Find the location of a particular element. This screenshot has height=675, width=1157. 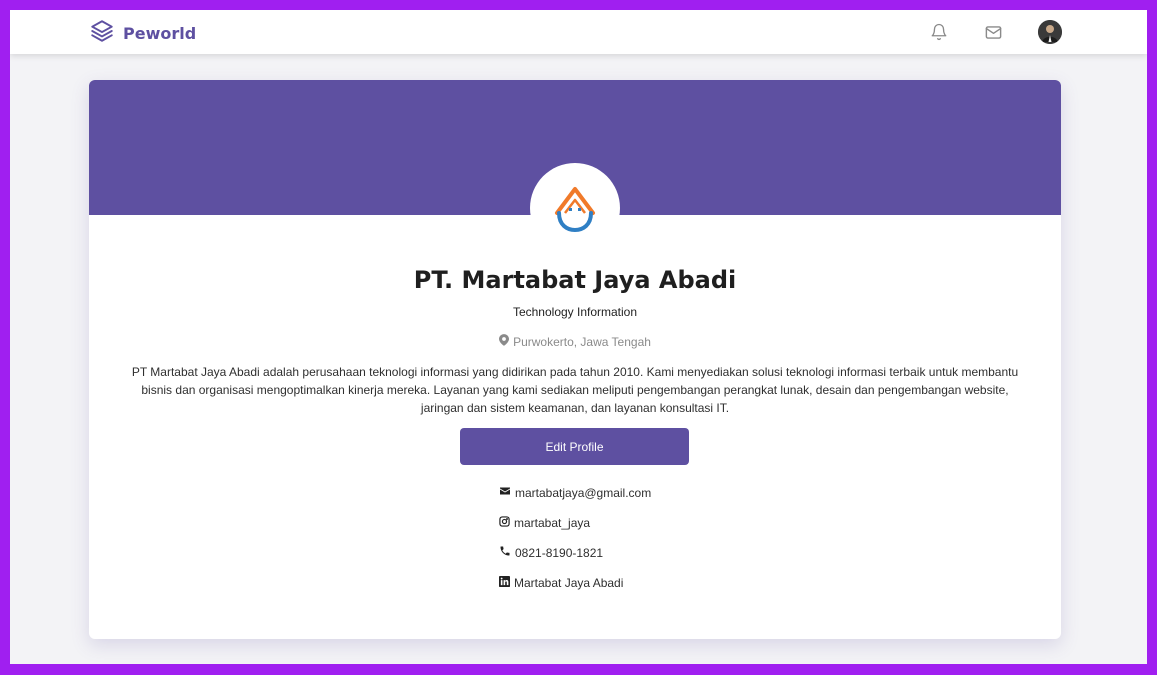

phone-text: 0821-8190-1821 is located at coordinates (559, 552).